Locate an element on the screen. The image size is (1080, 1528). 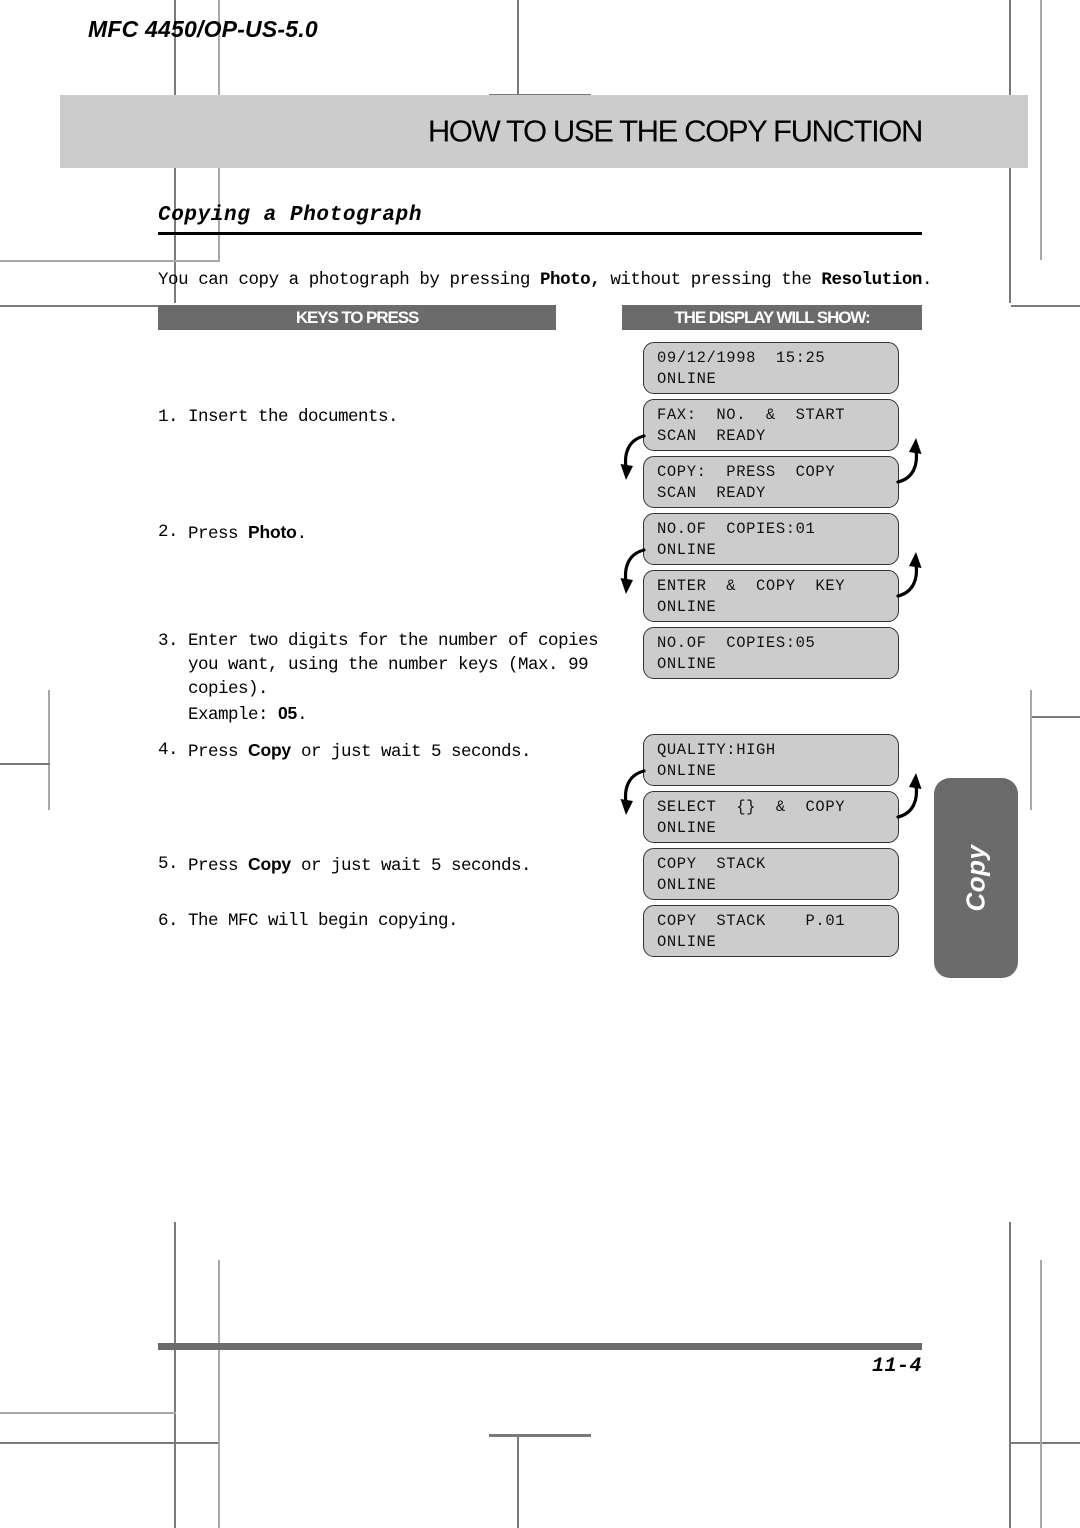
step-example-label: Example: is located at coordinates (233, 715).